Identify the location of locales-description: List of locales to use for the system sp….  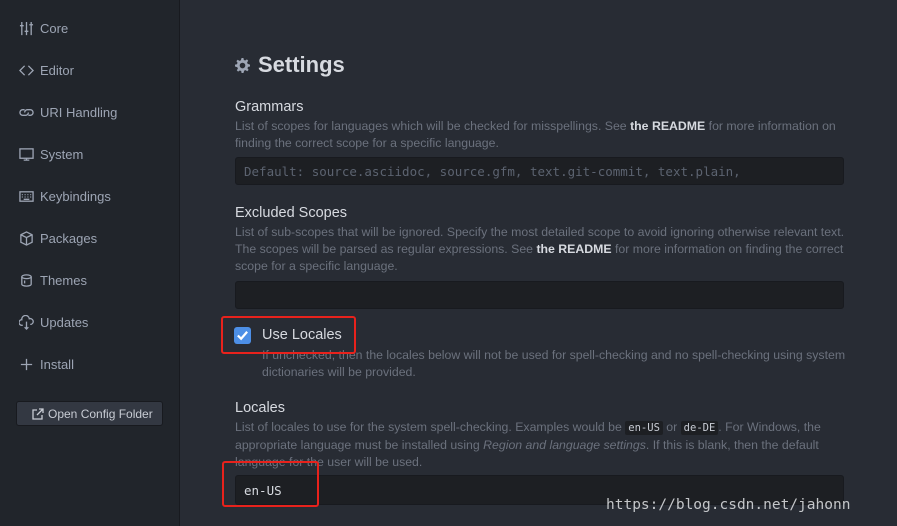
(528, 444).